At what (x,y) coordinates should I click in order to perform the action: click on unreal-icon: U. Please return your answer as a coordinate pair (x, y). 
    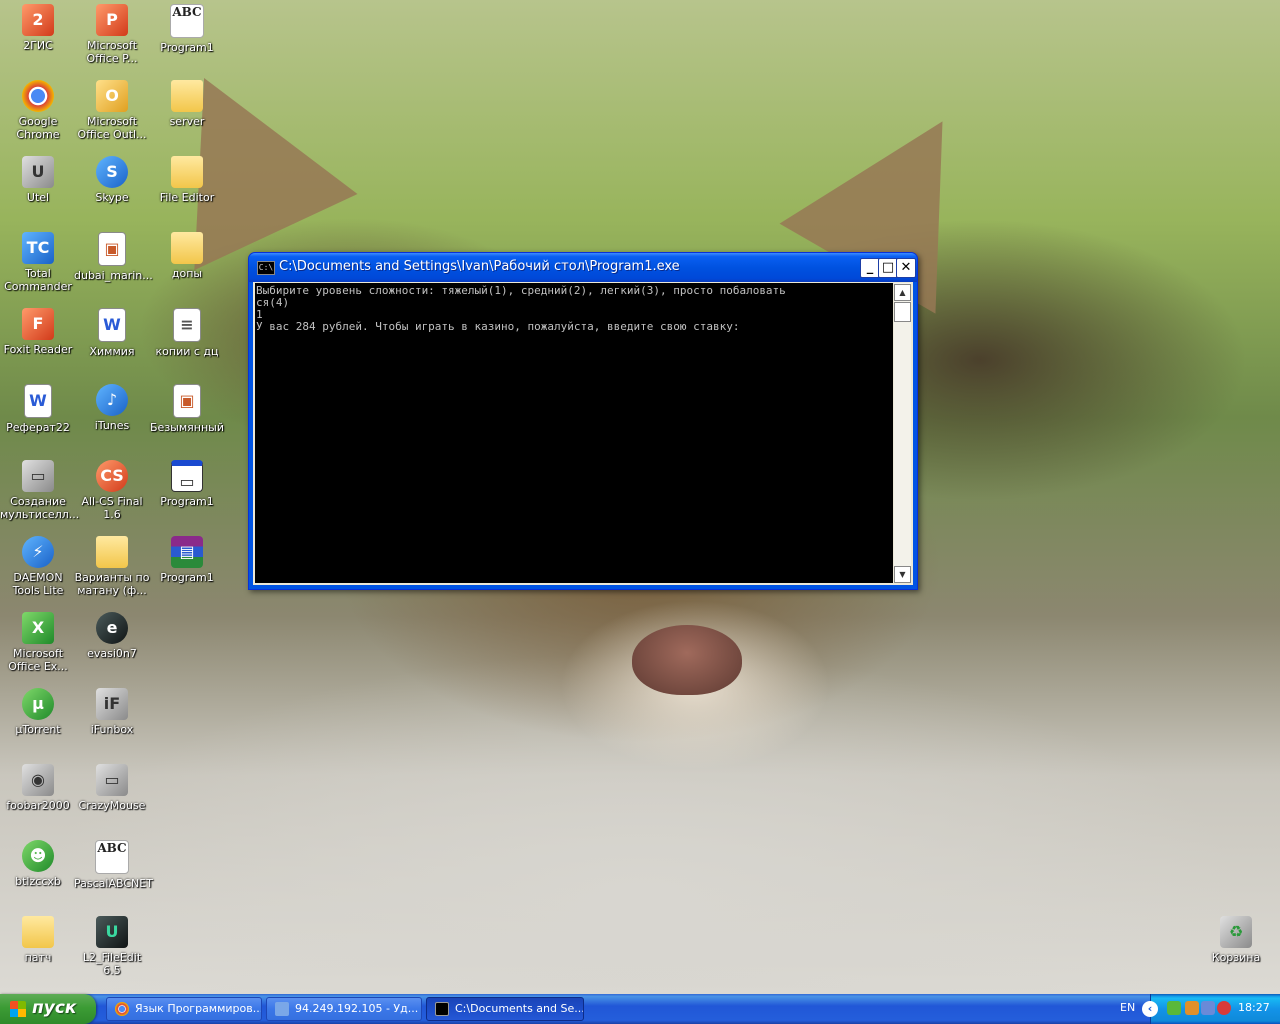
    Looking at the image, I should click on (112, 932).